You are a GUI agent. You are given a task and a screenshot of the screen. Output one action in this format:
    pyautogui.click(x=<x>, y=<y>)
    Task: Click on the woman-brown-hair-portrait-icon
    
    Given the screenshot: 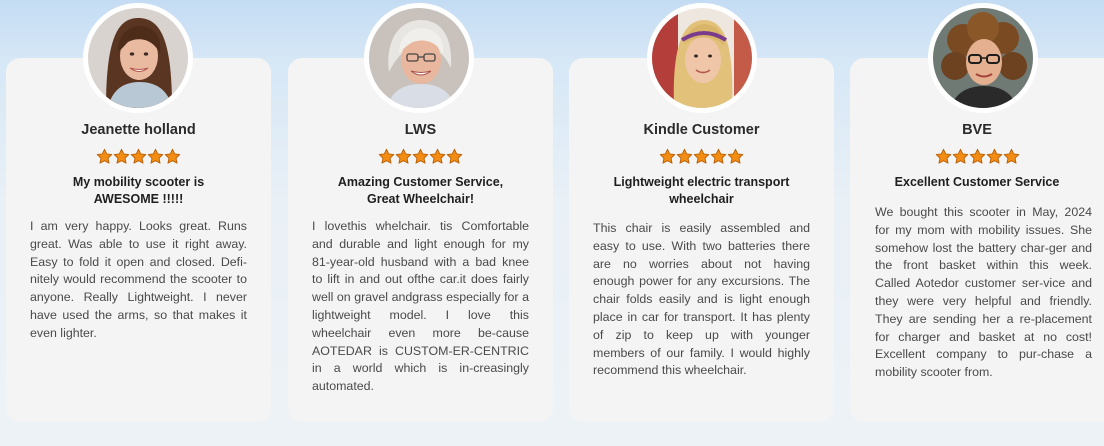 What is the action you would take?
    pyautogui.click(x=138, y=58)
    